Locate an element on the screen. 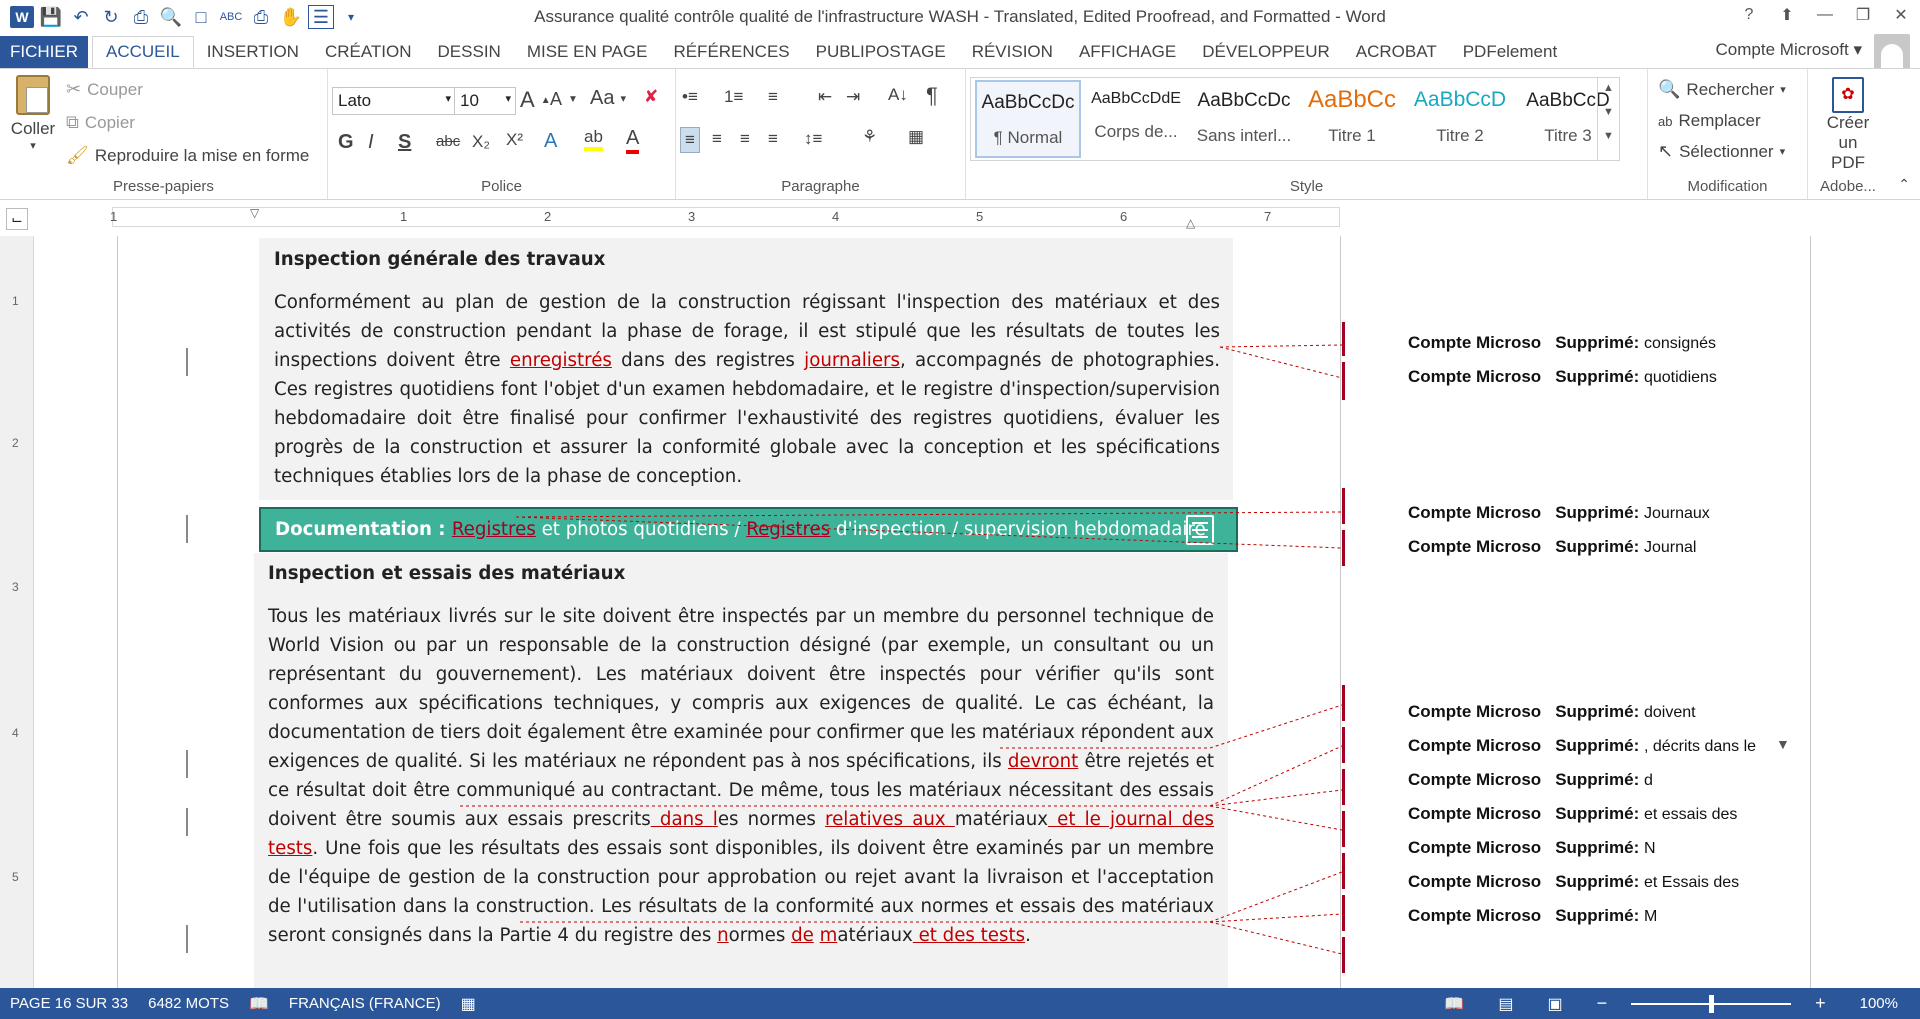 The height and width of the screenshot is (1019, 1920). undo-icon: ↶ is located at coordinates (81, 17).